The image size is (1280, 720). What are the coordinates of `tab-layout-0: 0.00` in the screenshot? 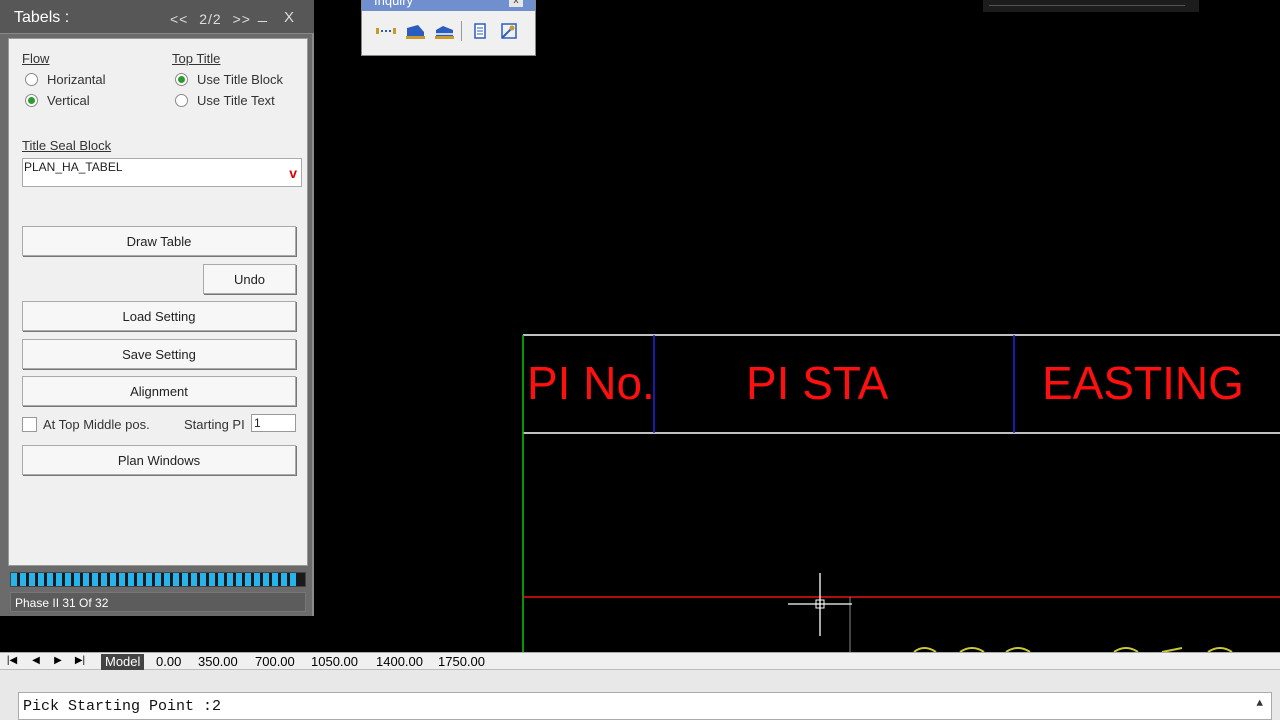 It's located at (168, 662).